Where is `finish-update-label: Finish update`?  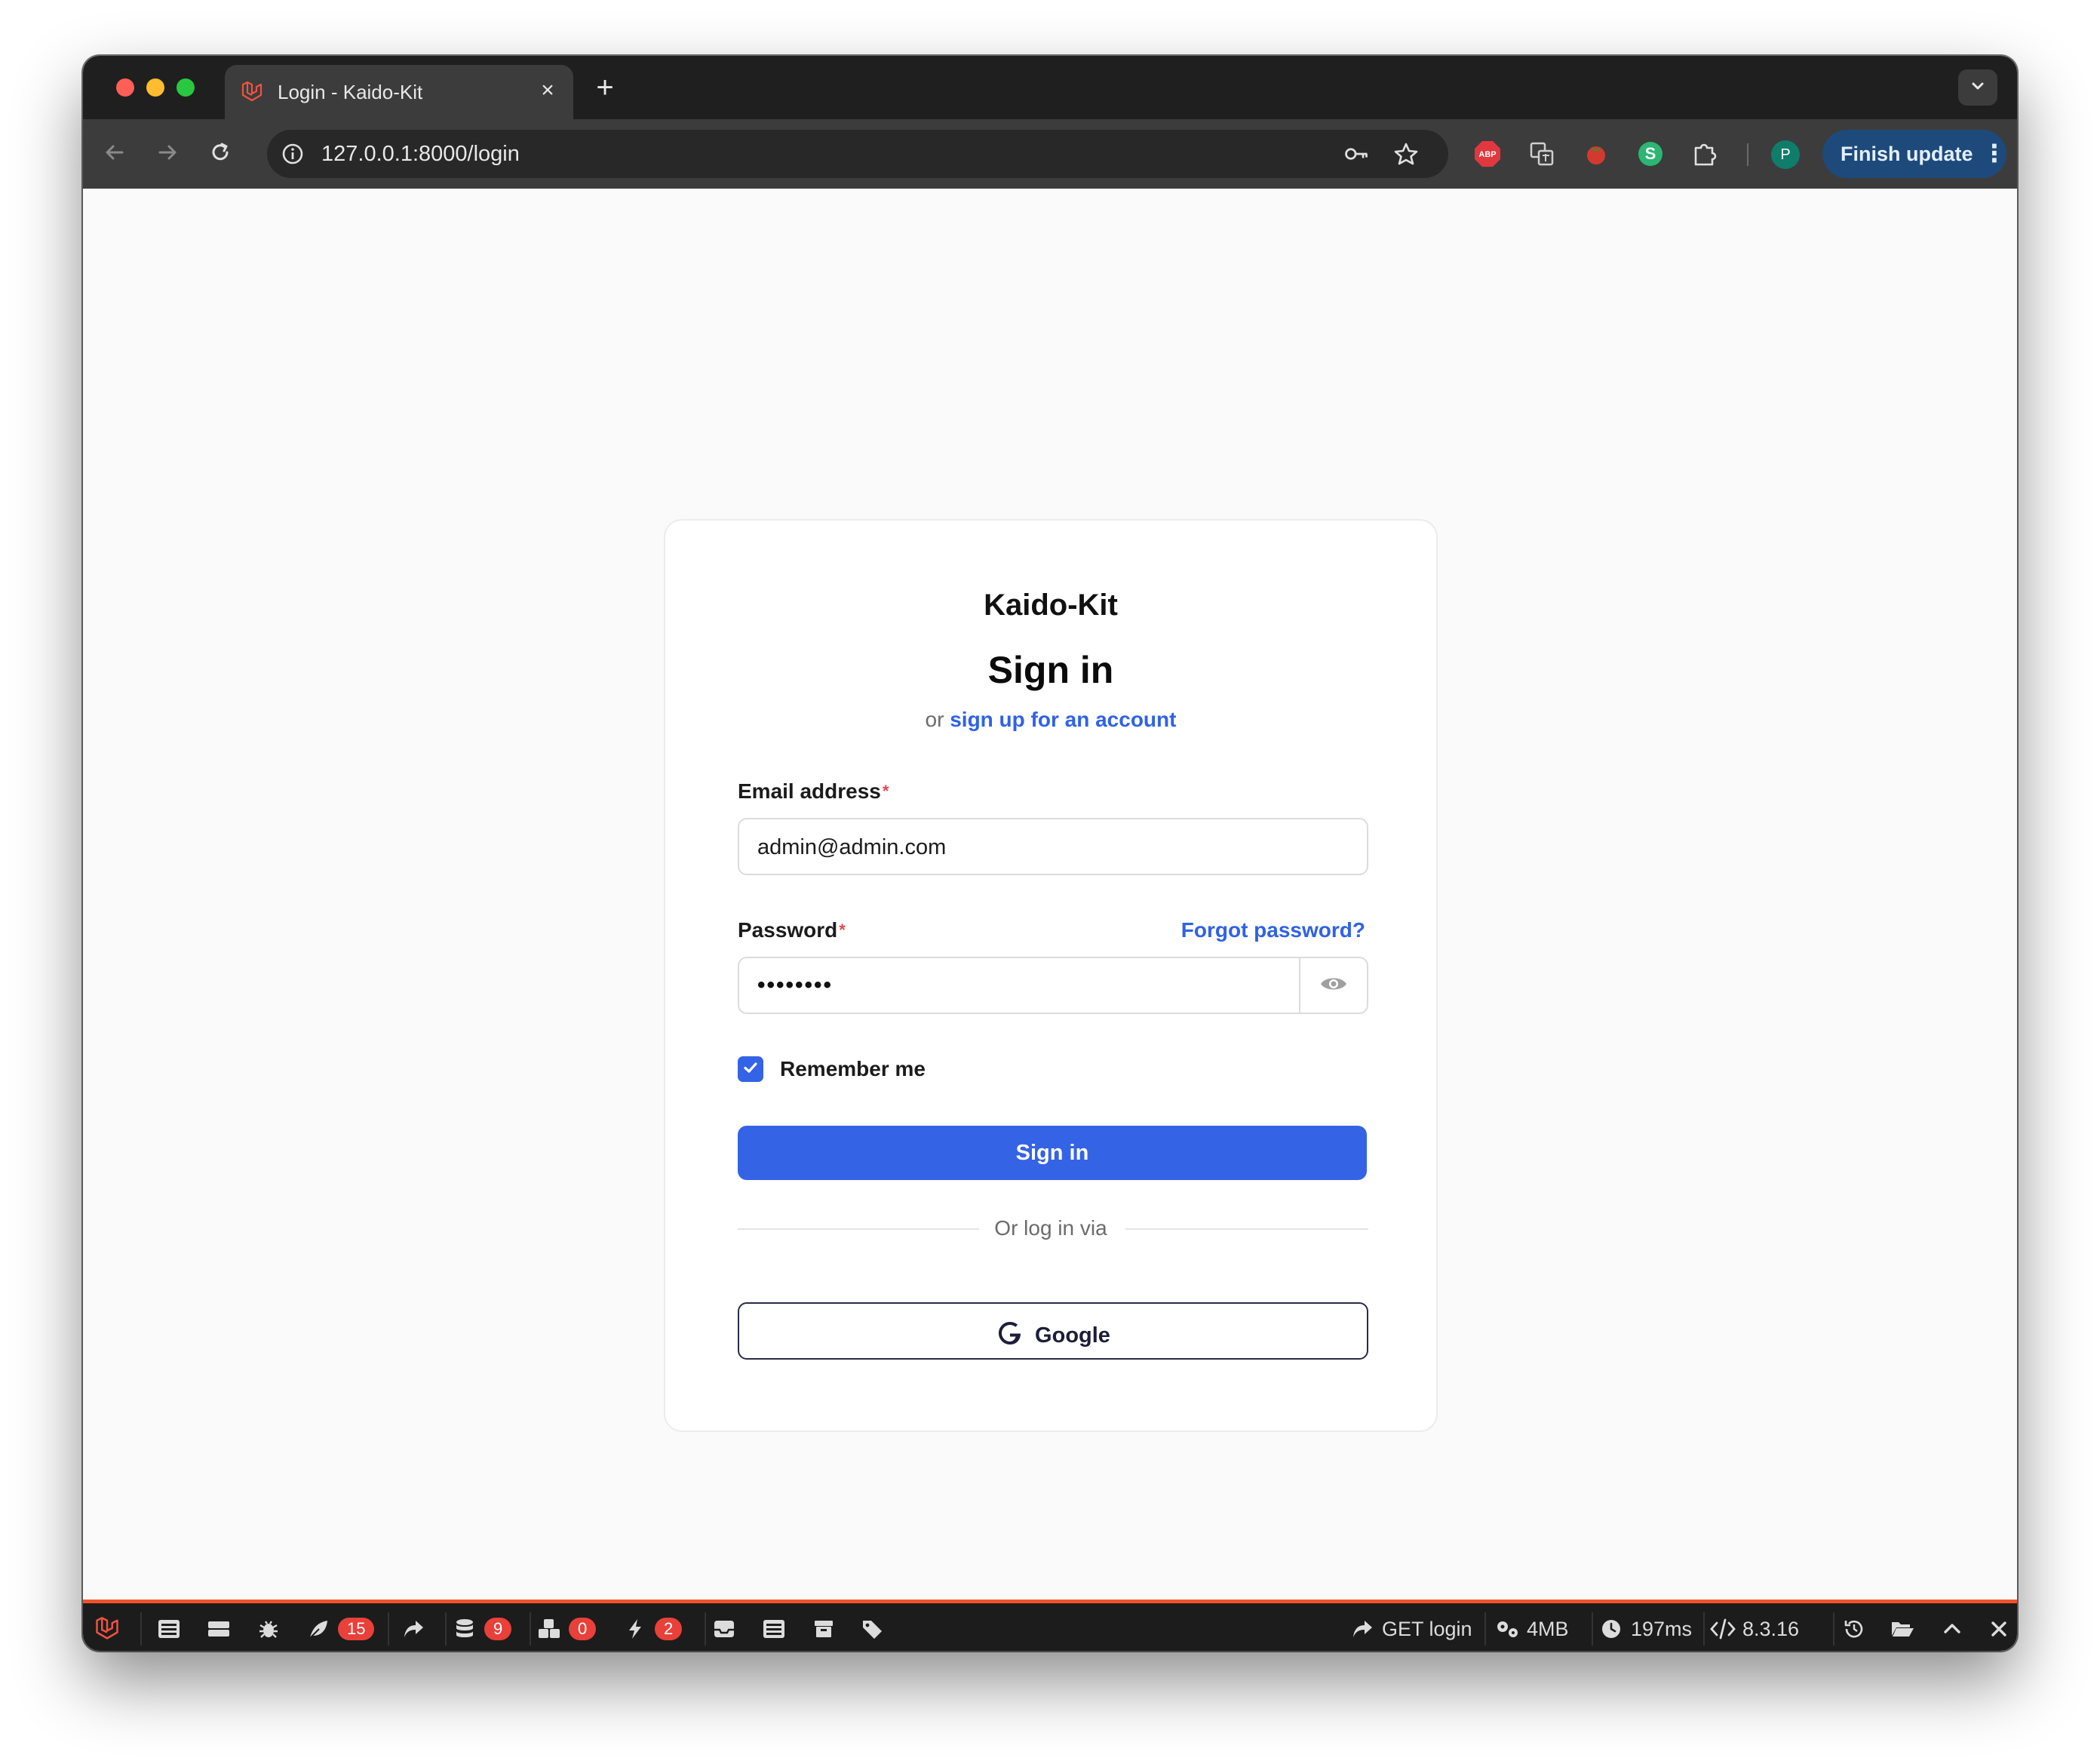
finish-update-label: Finish update is located at coordinates (1907, 154).